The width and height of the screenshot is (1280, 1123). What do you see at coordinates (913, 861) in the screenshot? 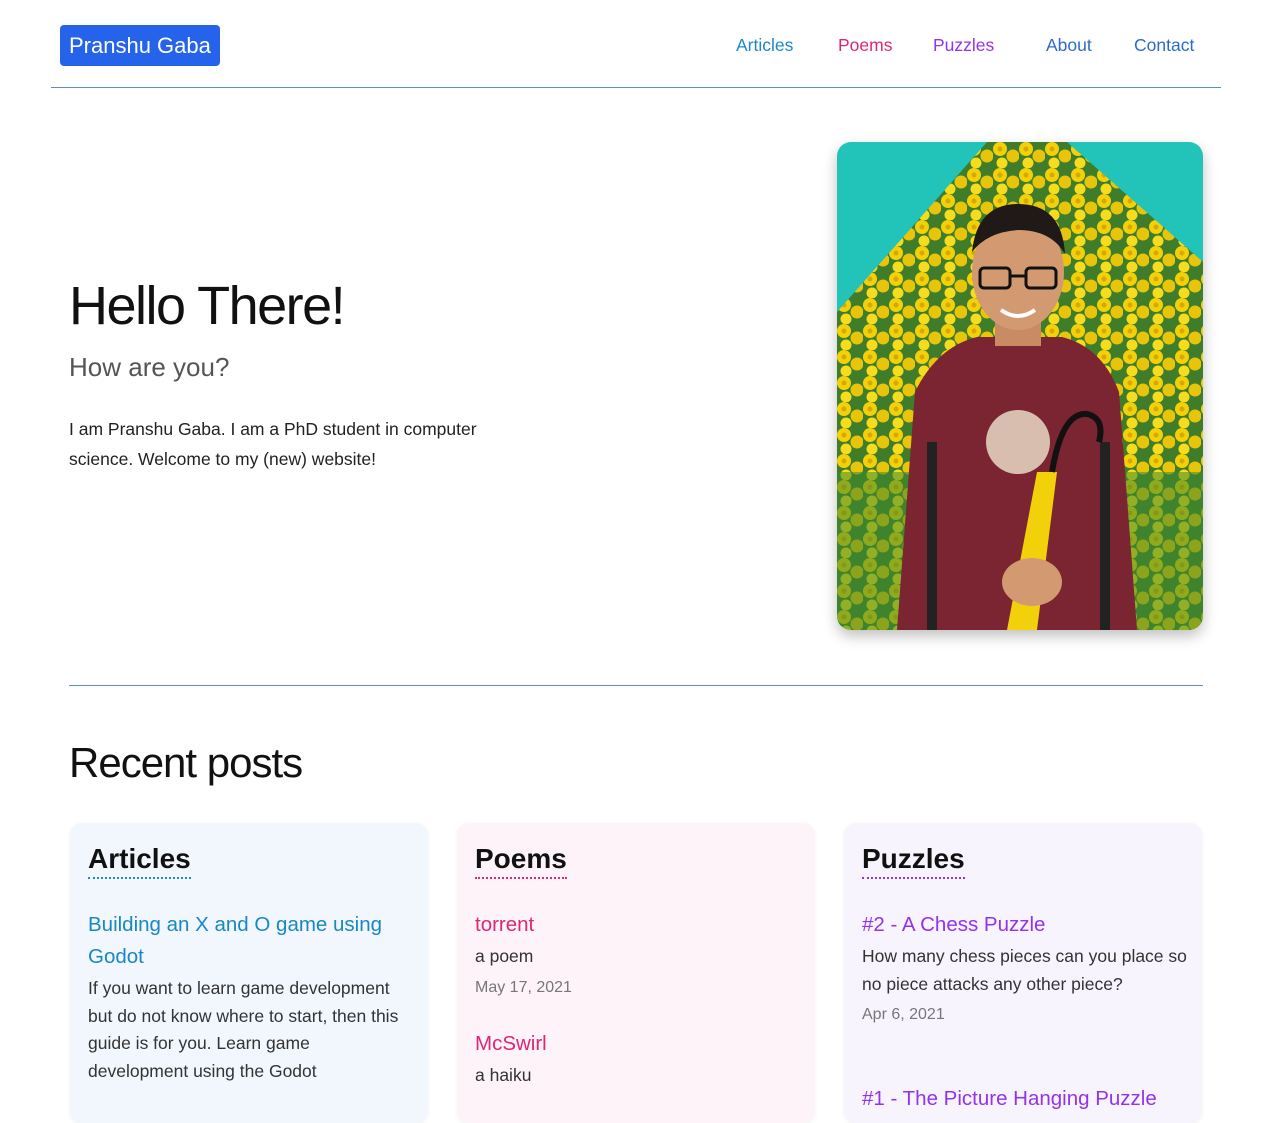
I see `puzzles-card-heading: Puzzles` at bounding box center [913, 861].